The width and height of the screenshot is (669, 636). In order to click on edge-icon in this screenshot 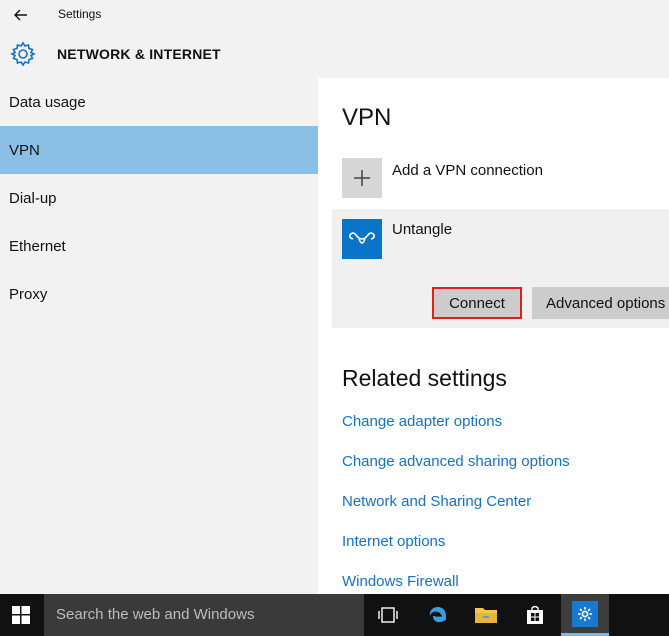, I will do `click(437, 615)`.